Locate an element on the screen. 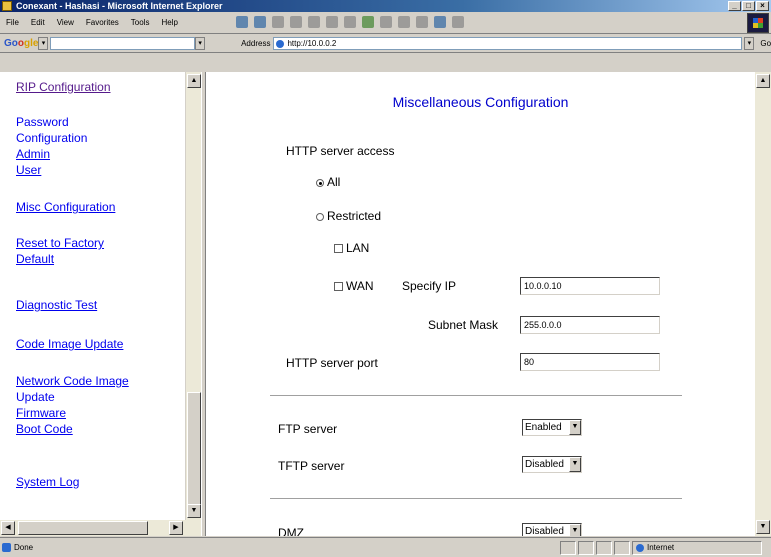 This screenshot has height=557, width=771. nav-diagnostic-test: Diagnostic Test is located at coordinates (56, 305).